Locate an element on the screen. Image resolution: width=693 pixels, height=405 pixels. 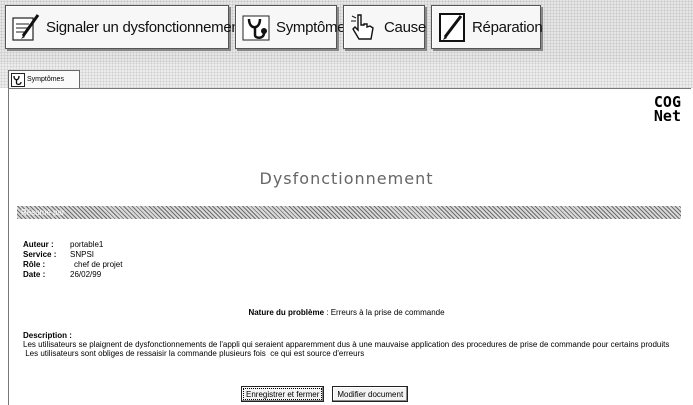
service-value: SNPSI is located at coordinates (82, 254).